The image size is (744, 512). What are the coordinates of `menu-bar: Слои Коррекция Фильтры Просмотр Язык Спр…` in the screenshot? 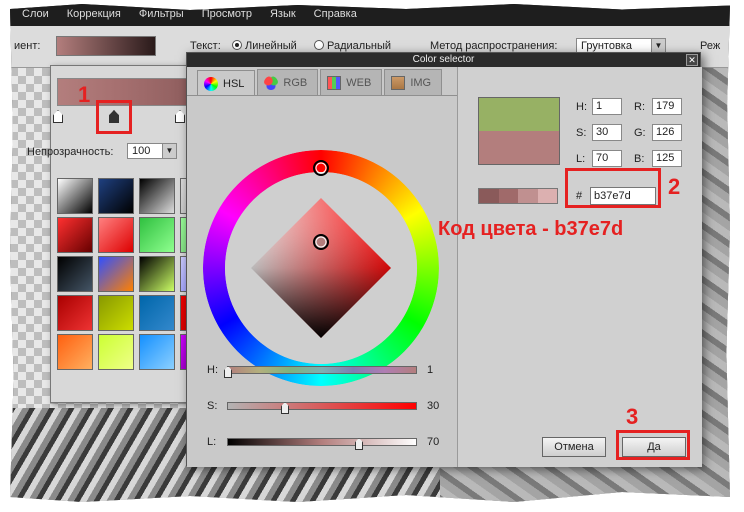 It's located at (370, 15).